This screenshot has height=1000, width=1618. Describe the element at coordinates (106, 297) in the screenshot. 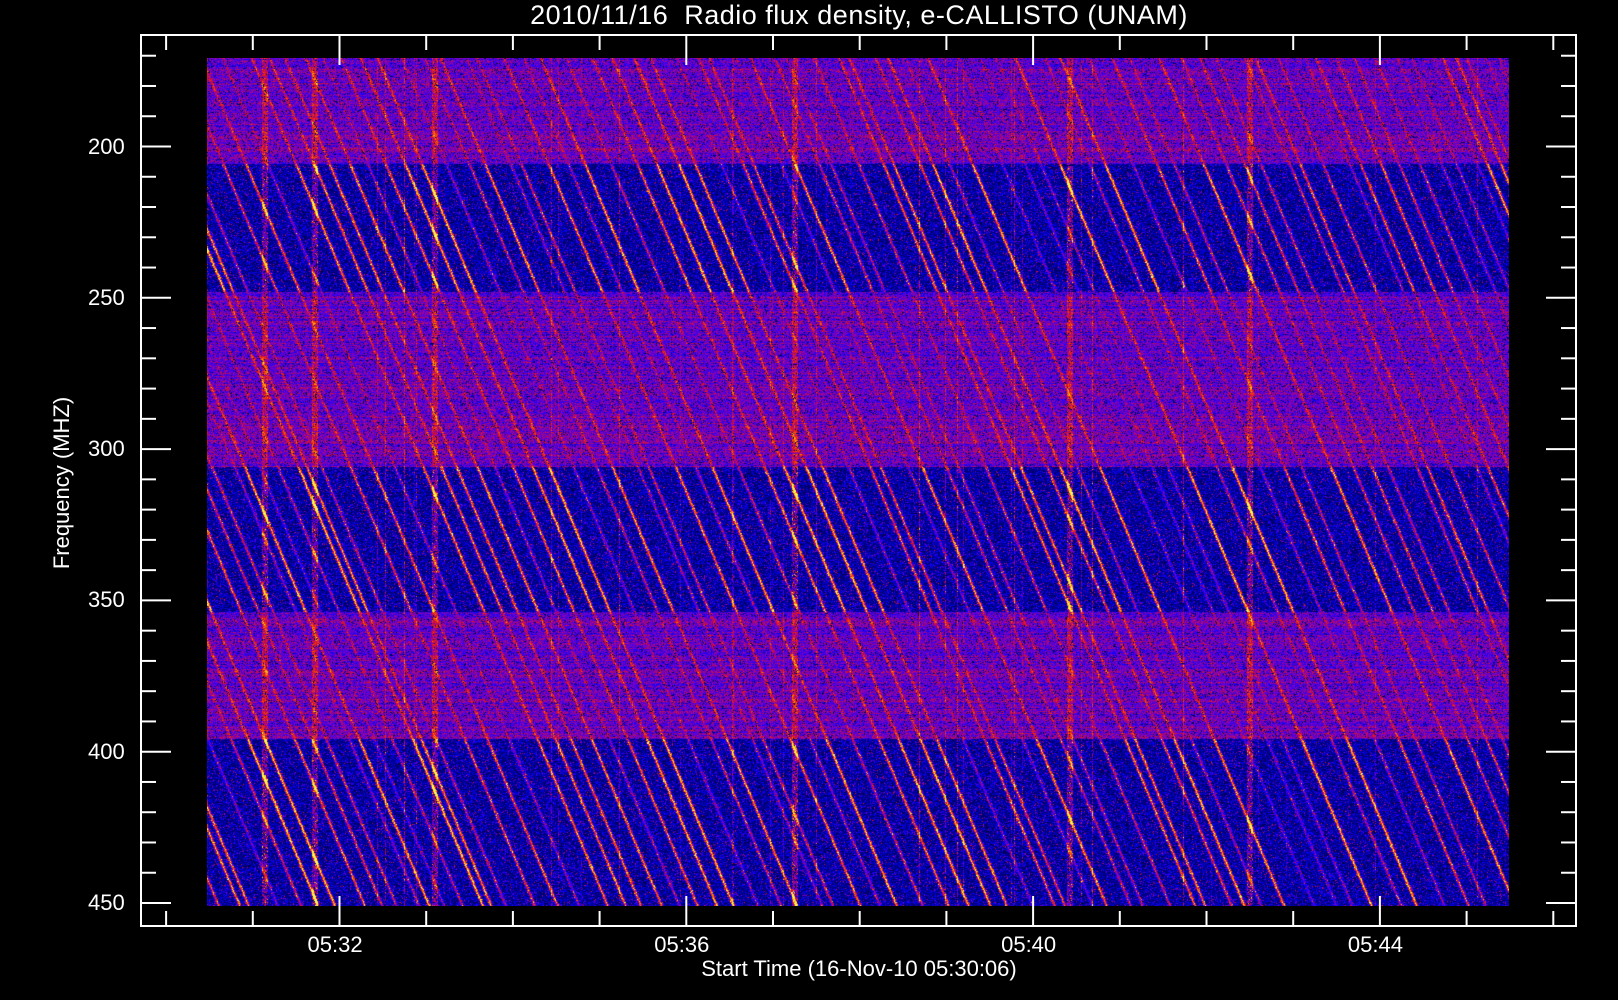

I see `y-tick-label: 250` at that location.